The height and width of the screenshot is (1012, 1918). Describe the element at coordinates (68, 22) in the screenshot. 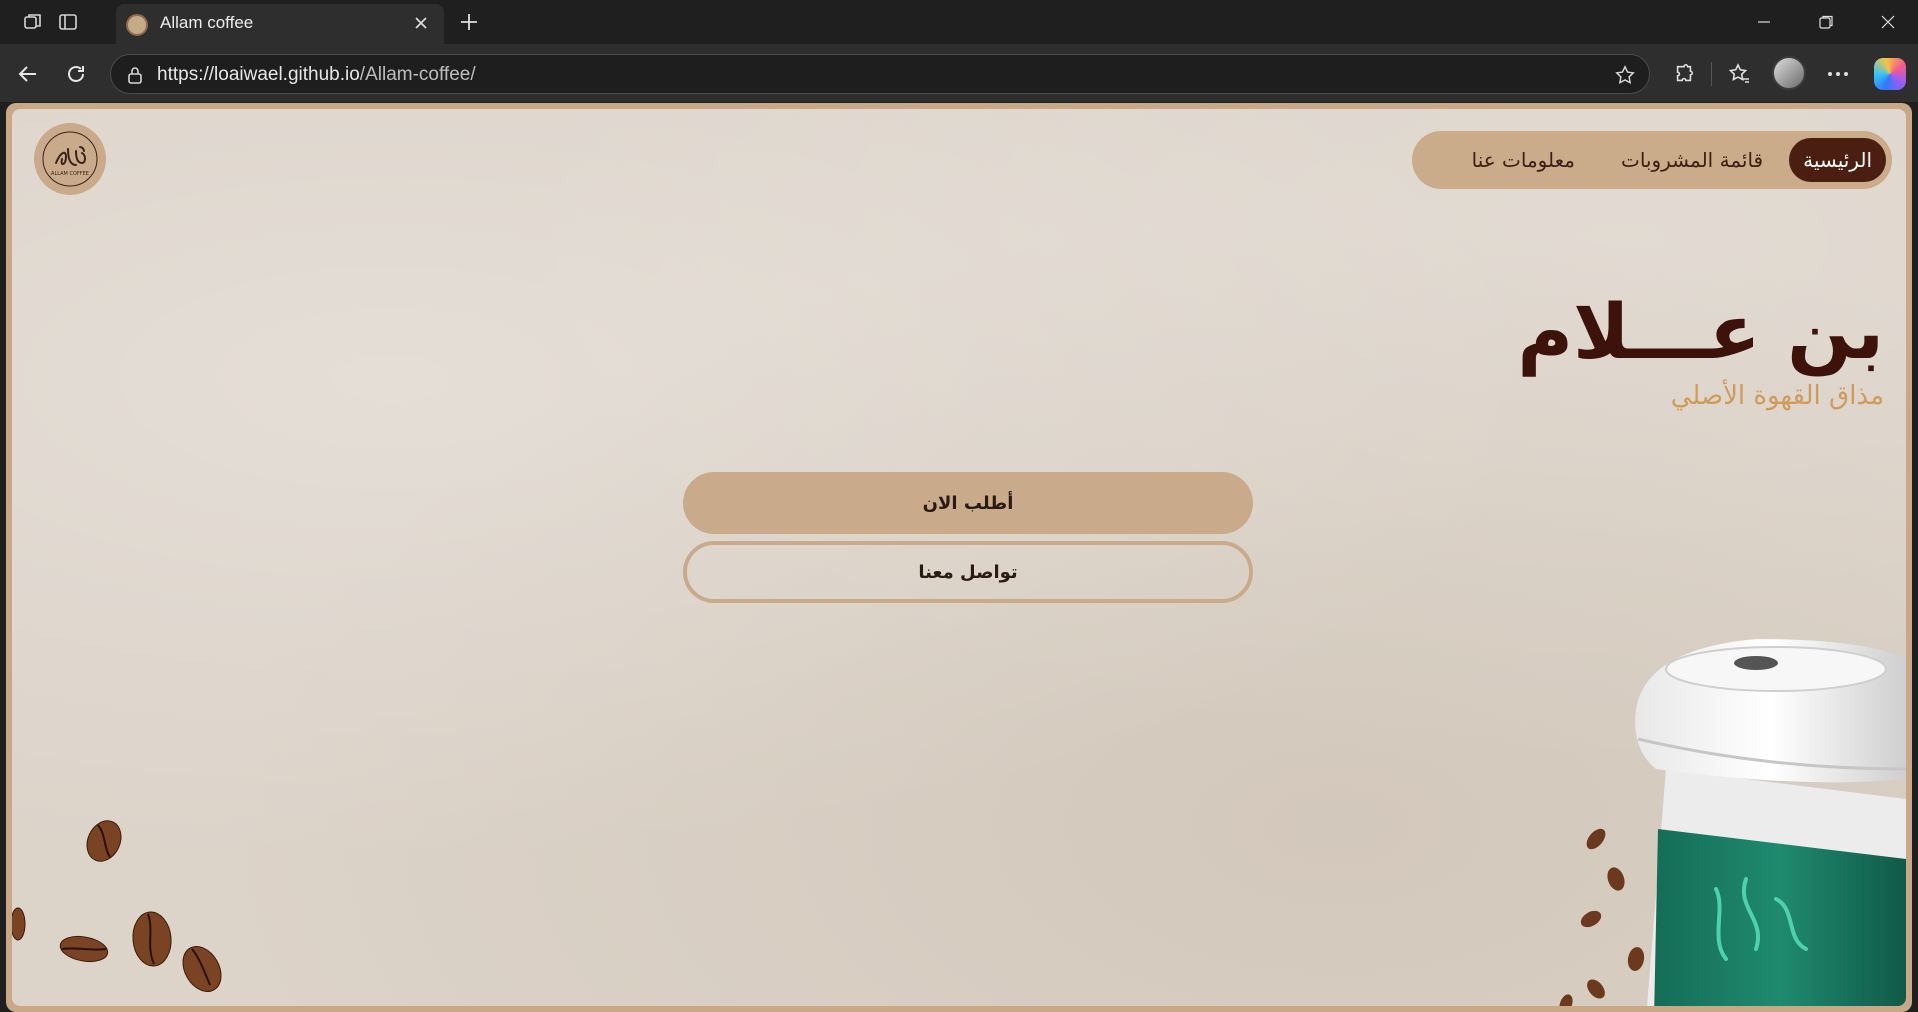

I see `tab-actions-icon` at that location.